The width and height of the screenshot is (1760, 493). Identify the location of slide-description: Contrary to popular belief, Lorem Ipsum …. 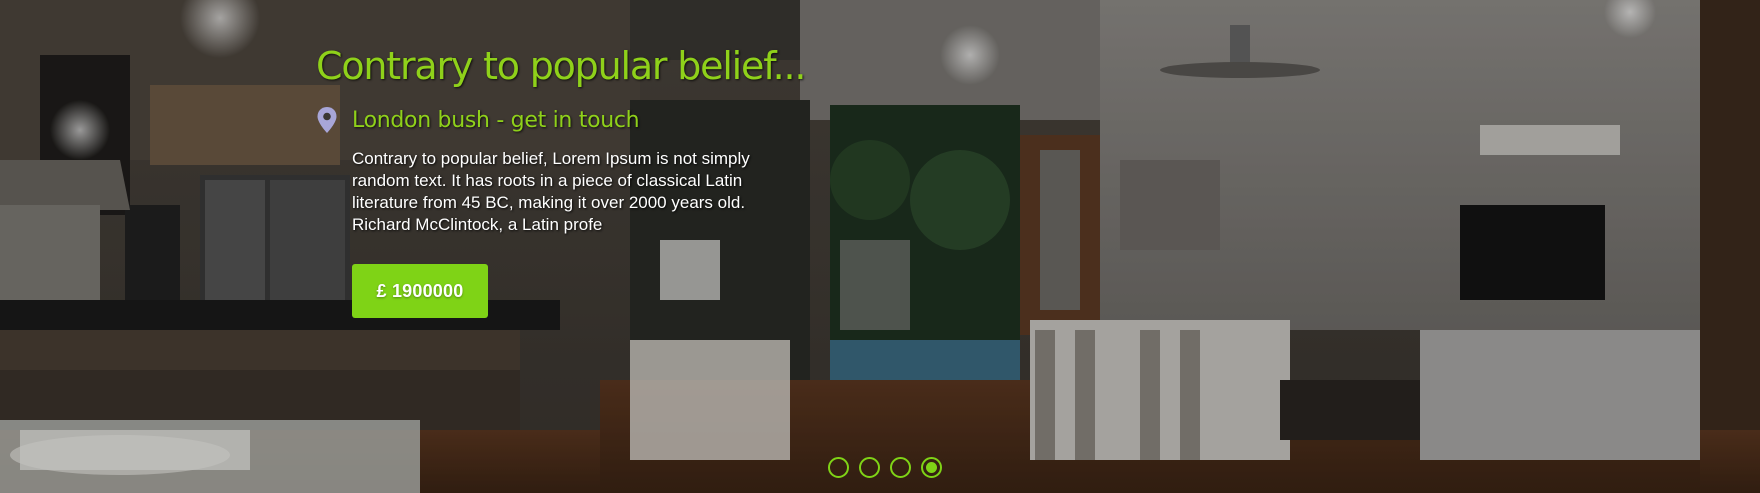
(551, 191).